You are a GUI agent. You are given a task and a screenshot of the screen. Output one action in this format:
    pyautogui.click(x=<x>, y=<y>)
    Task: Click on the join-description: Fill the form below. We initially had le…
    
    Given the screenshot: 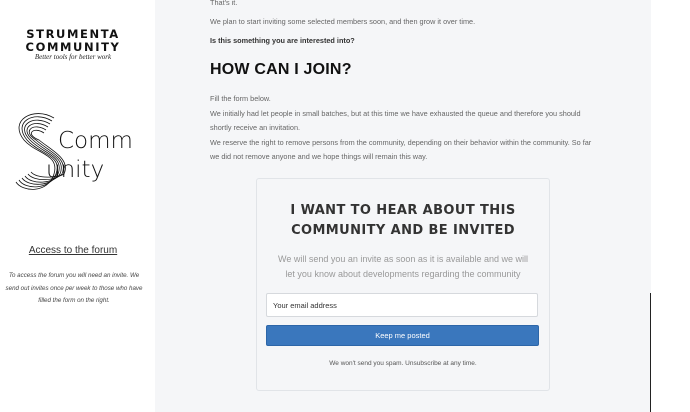 What is the action you would take?
    pyautogui.click(x=406, y=128)
    